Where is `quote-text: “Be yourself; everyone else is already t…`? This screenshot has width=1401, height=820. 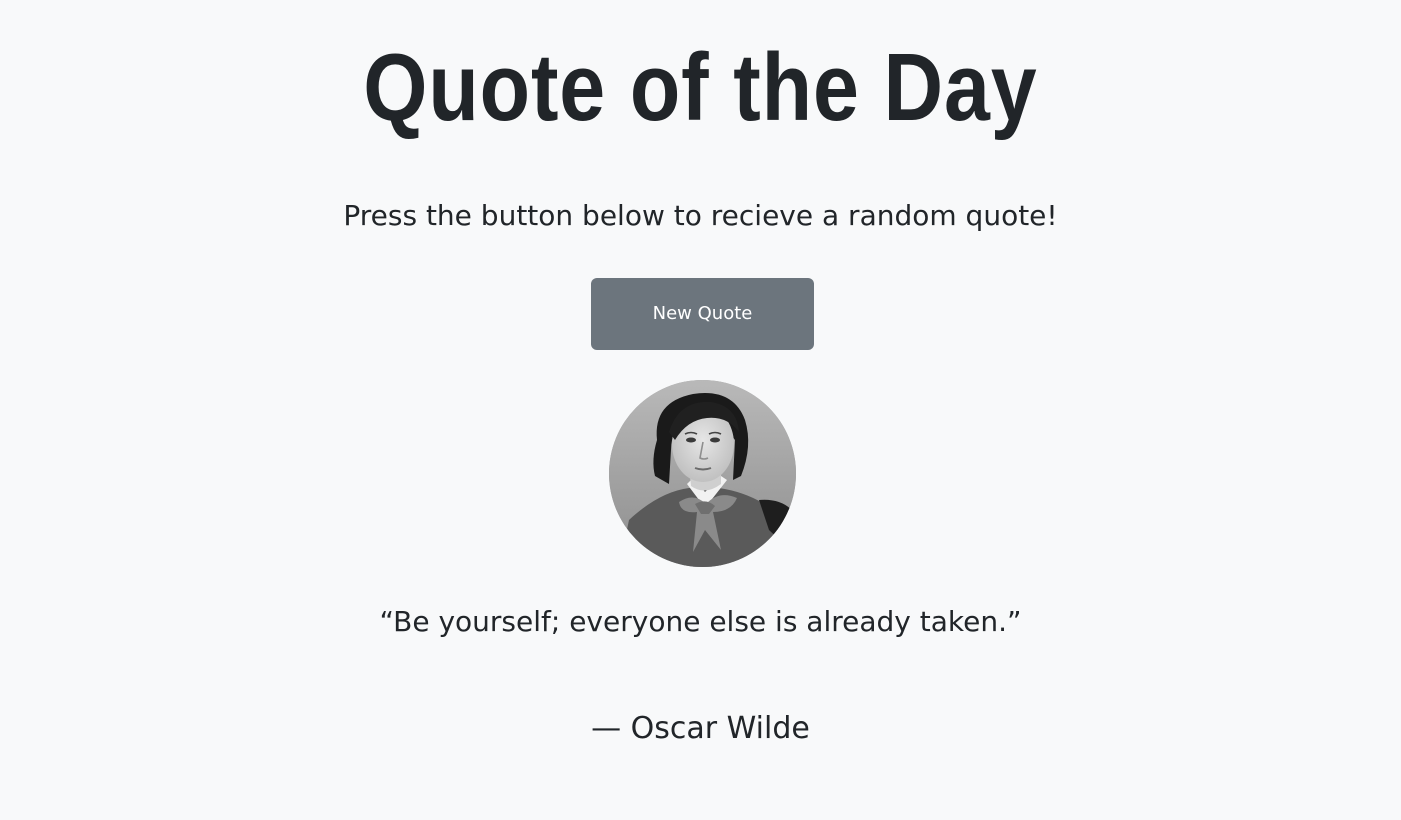 quote-text: “Be yourself; everyone else is already t… is located at coordinates (700, 621).